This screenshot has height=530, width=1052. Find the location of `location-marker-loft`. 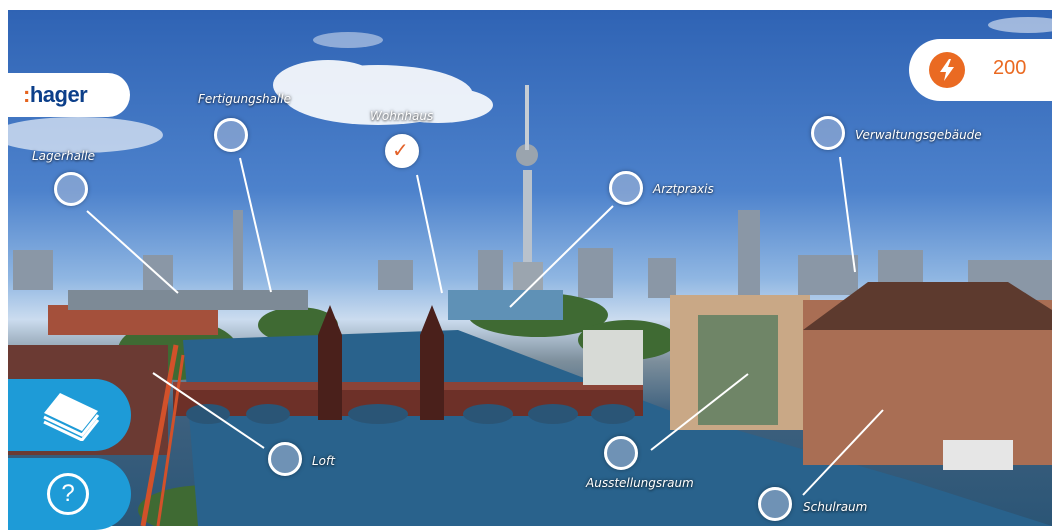

location-marker-loft is located at coordinates (285, 459).